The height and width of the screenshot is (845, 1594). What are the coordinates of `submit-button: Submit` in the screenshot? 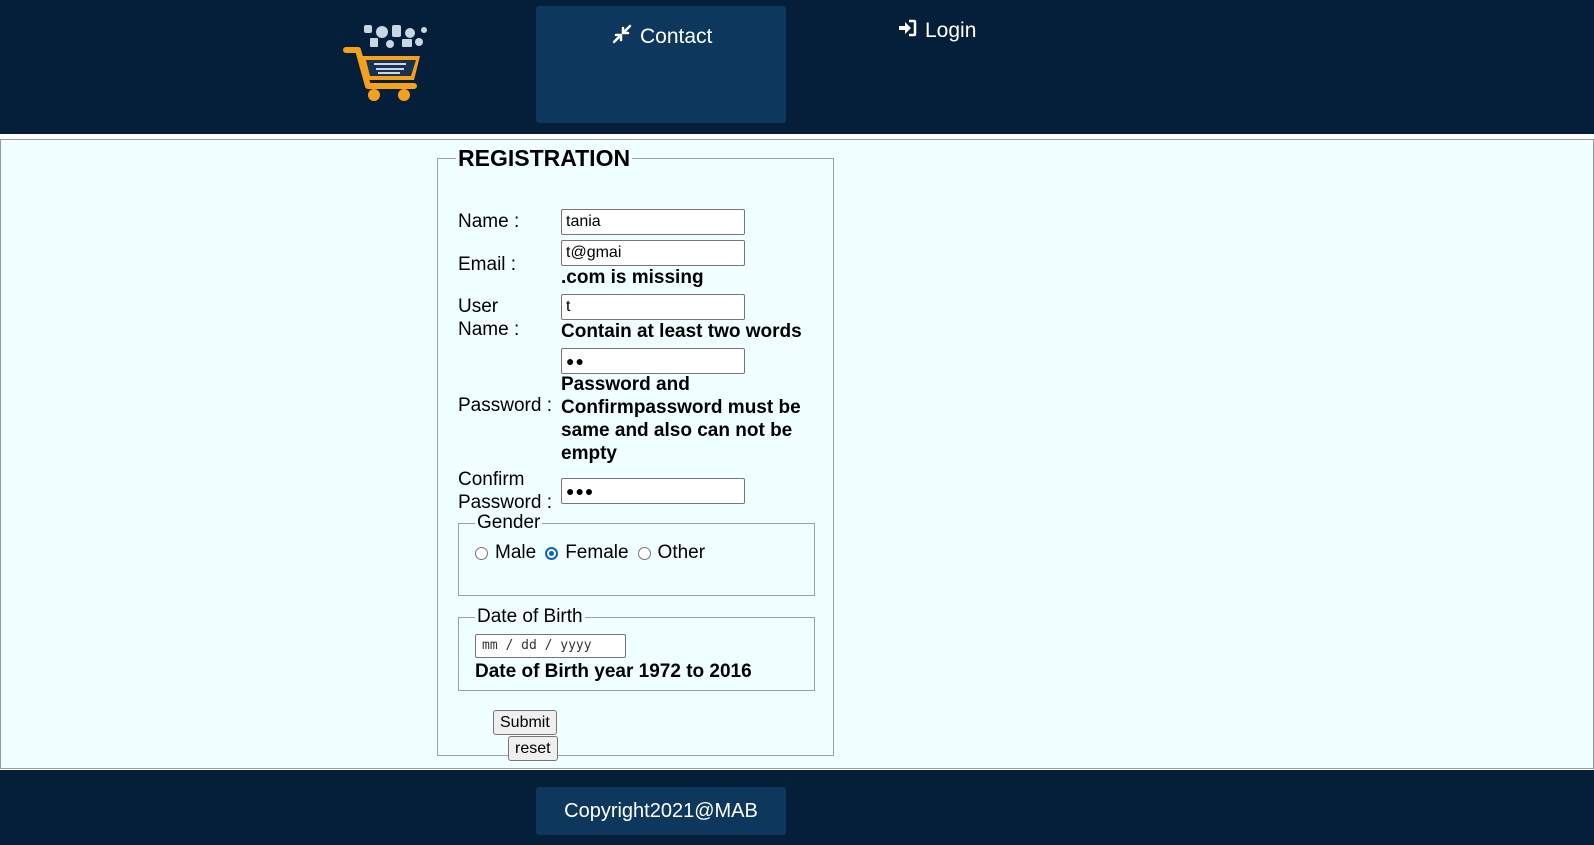 It's located at (525, 722).